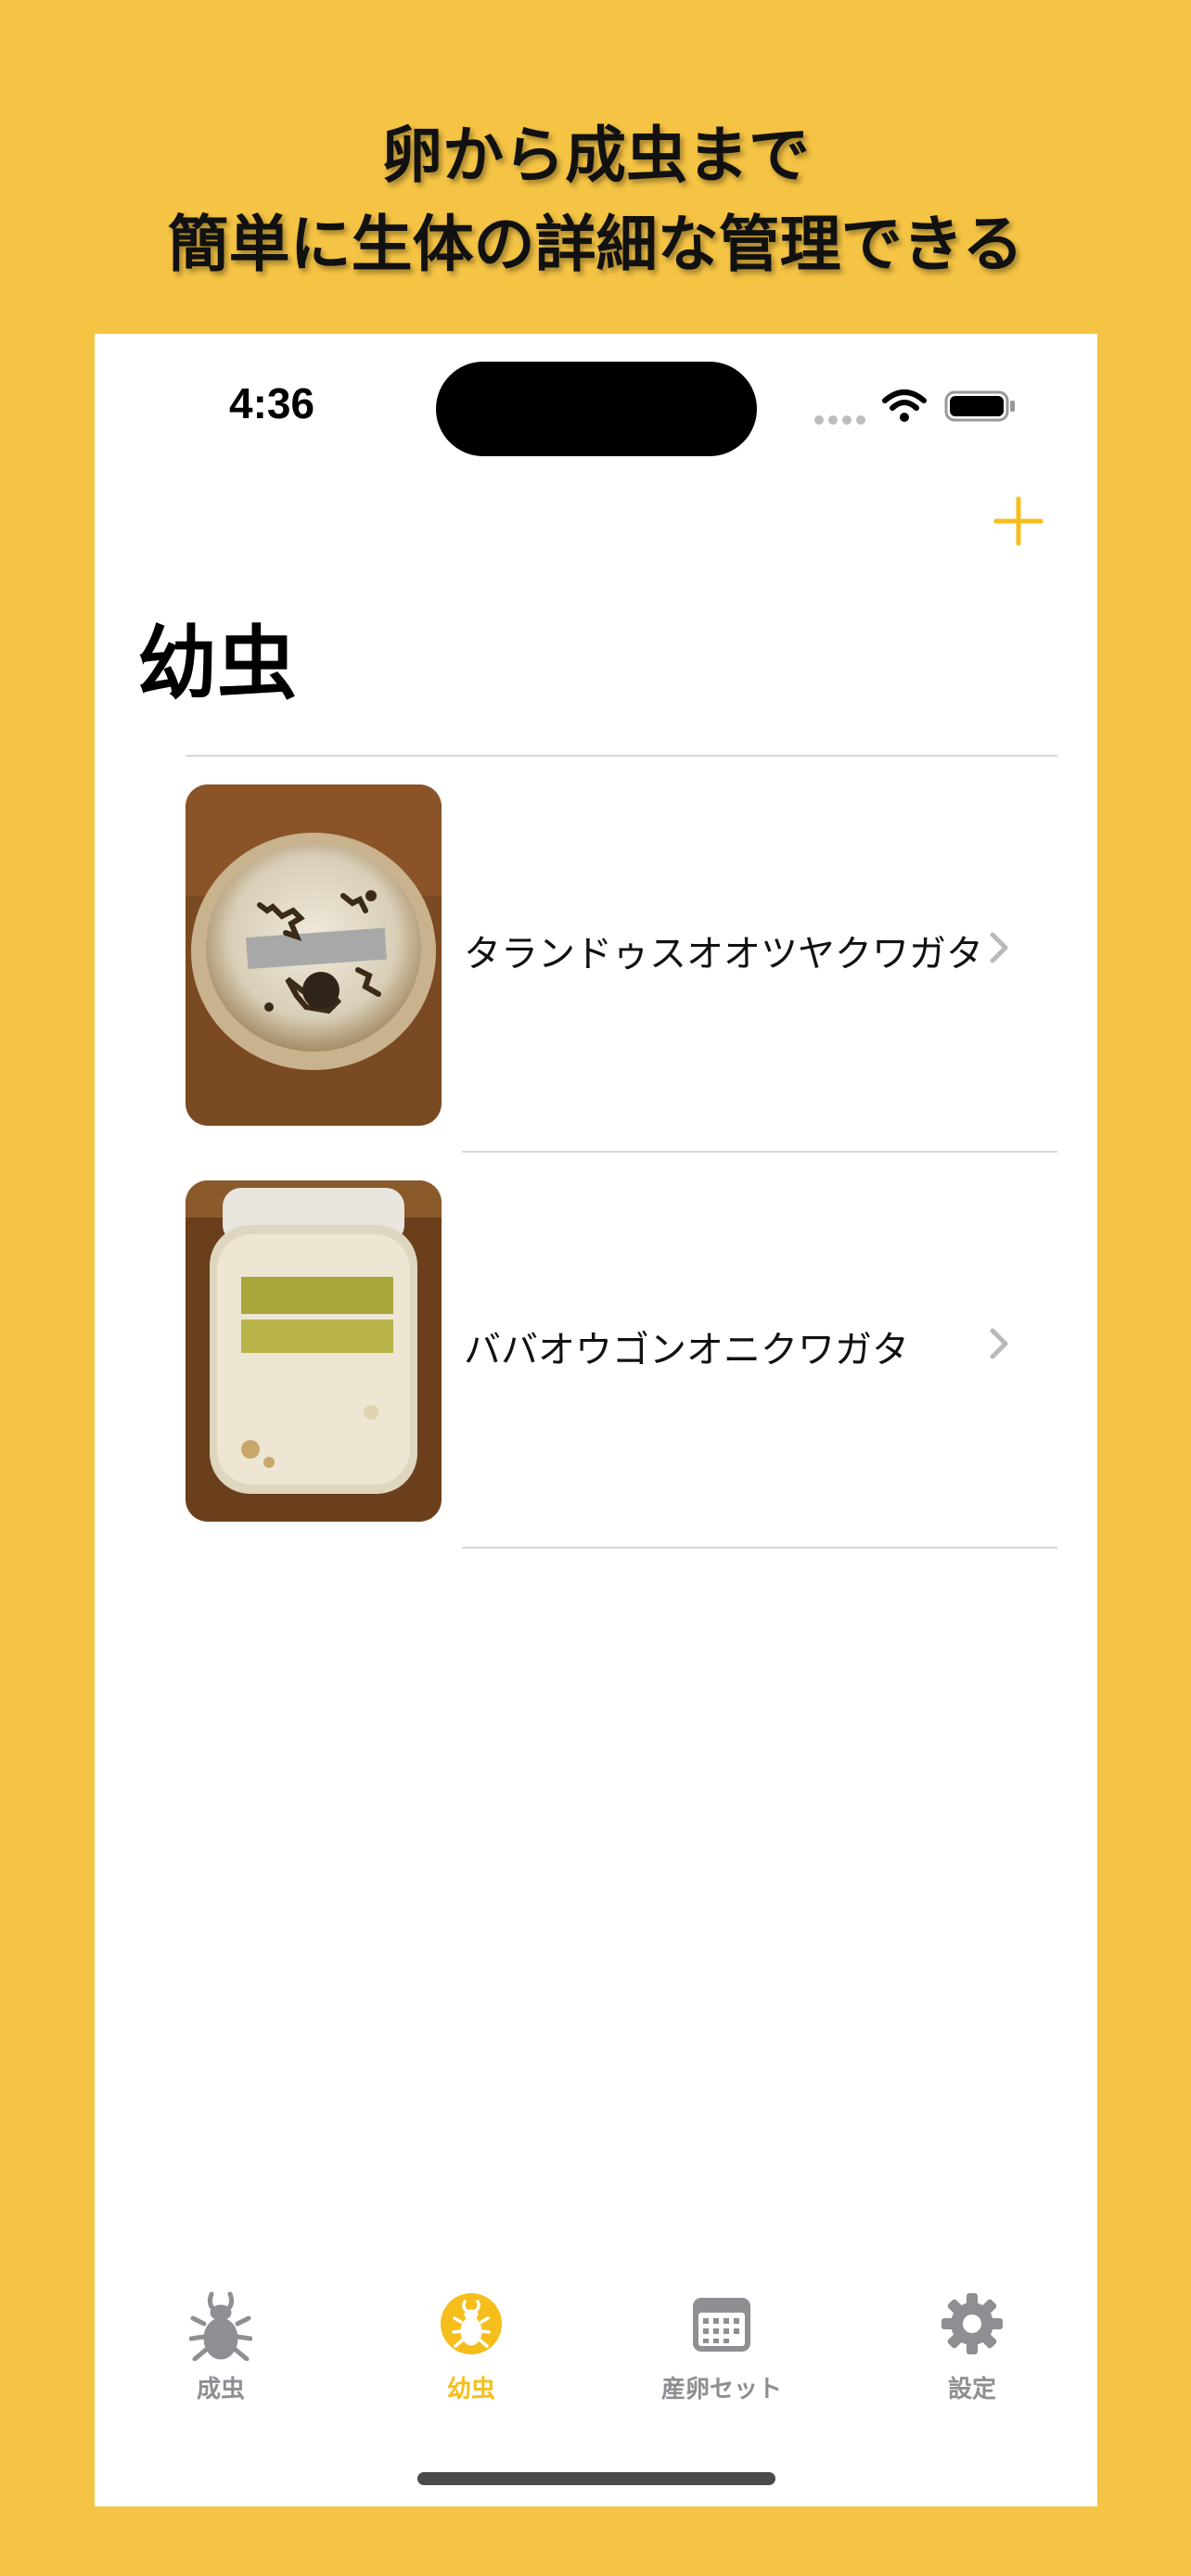  Describe the element at coordinates (217, 664) in the screenshot. I see `page-title: 幼虫` at that location.